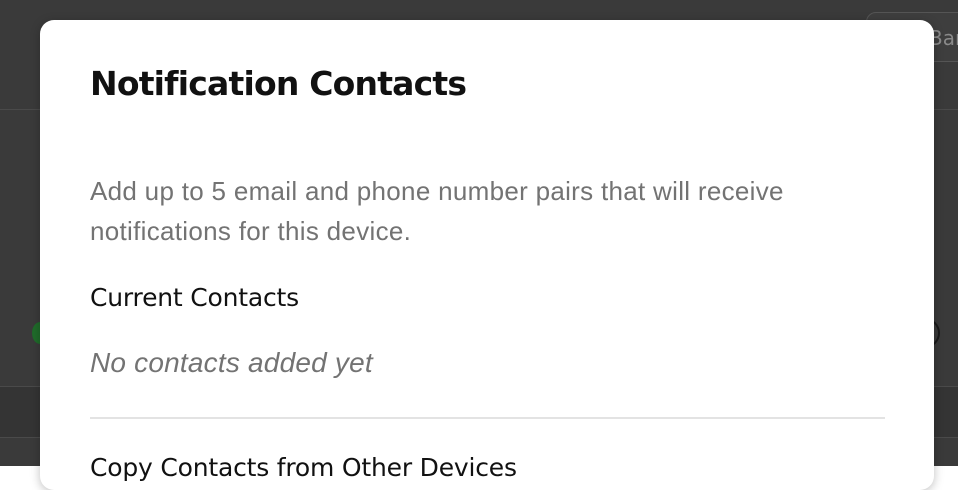 This screenshot has width=958, height=490. What do you see at coordinates (278, 83) in the screenshot?
I see `dialog-title: Notification Contacts` at bounding box center [278, 83].